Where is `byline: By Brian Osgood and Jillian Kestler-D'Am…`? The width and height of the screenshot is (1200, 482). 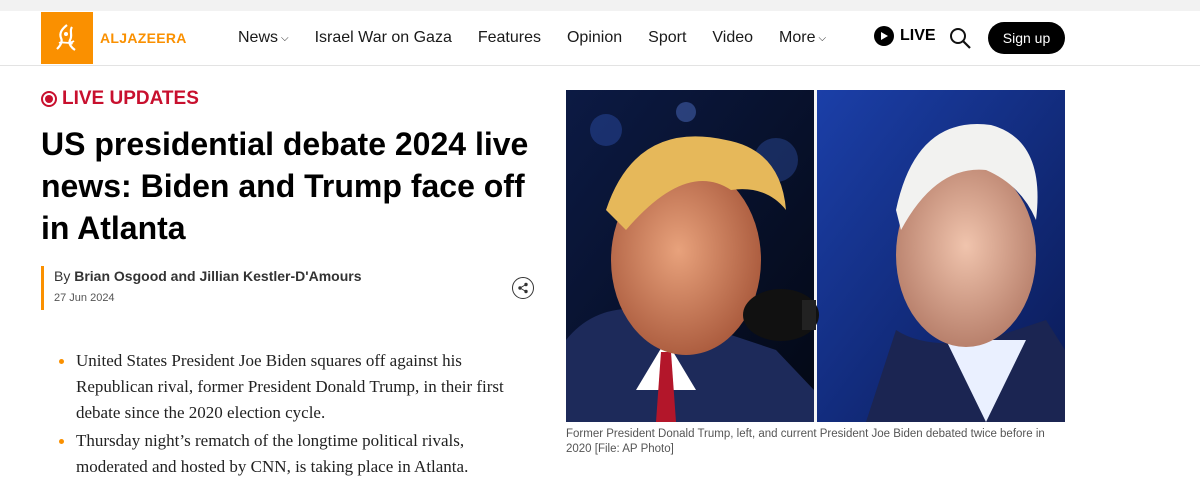
byline: By Brian Osgood and Jillian Kestler-D'Am… is located at coordinates (201, 288).